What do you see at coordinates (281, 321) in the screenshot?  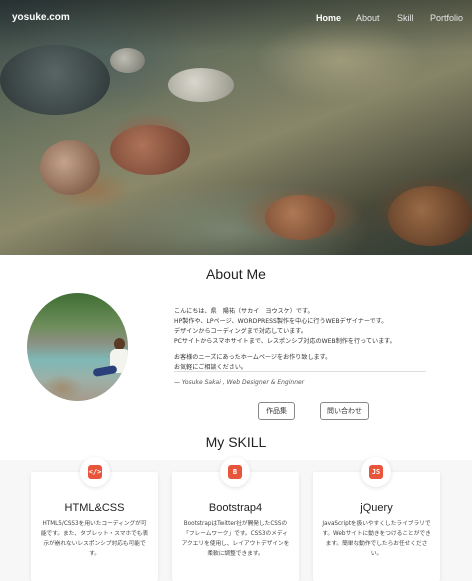 I see `about-line: HP製作や、LPページ、WORDPRESS製作を中心に行うWEBデザイナーです。` at bounding box center [281, 321].